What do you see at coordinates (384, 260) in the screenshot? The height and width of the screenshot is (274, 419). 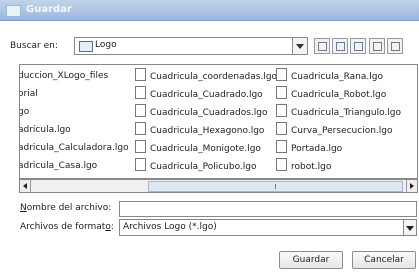 I see `cancel-button: Cancelar` at bounding box center [384, 260].